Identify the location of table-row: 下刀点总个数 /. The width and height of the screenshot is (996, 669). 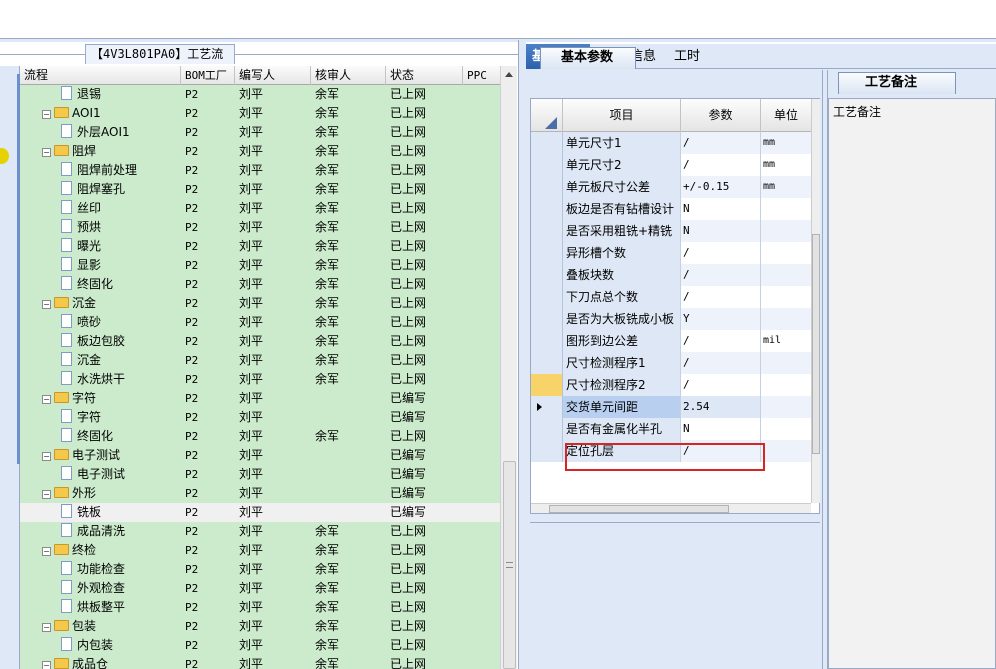
(671, 297).